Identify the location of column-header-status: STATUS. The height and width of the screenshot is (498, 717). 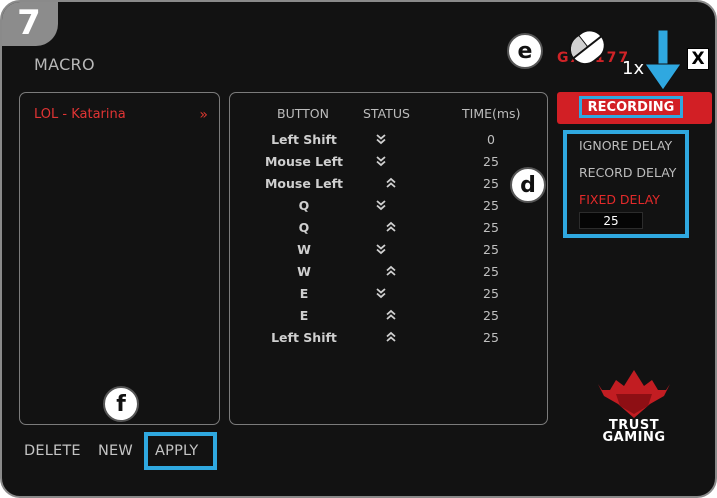
(386, 113).